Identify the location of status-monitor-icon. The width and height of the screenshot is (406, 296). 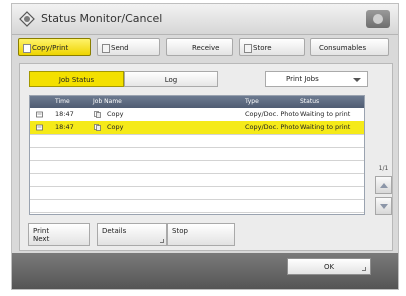
(27, 19).